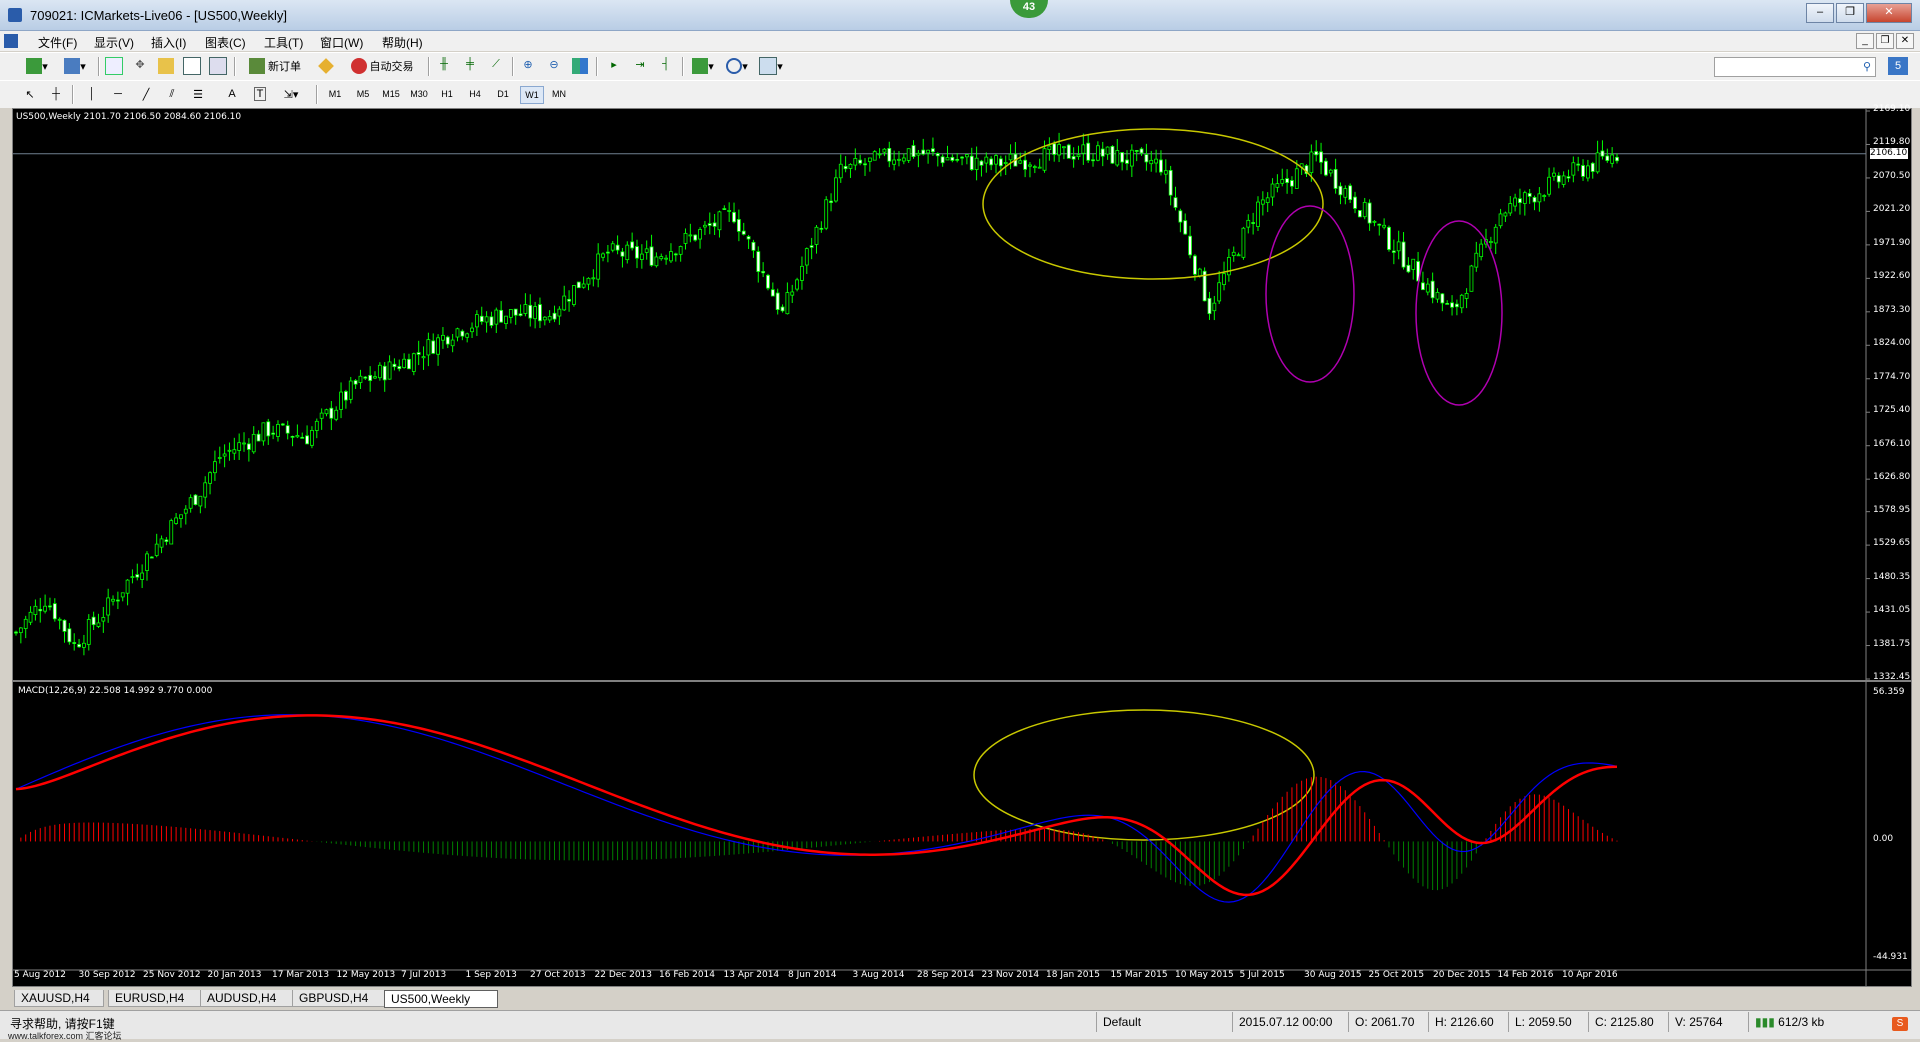 Image resolution: width=1920 pixels, height=1042 pixels. I want to click on status-close: C: 2125.80, so click(1626, 1022).